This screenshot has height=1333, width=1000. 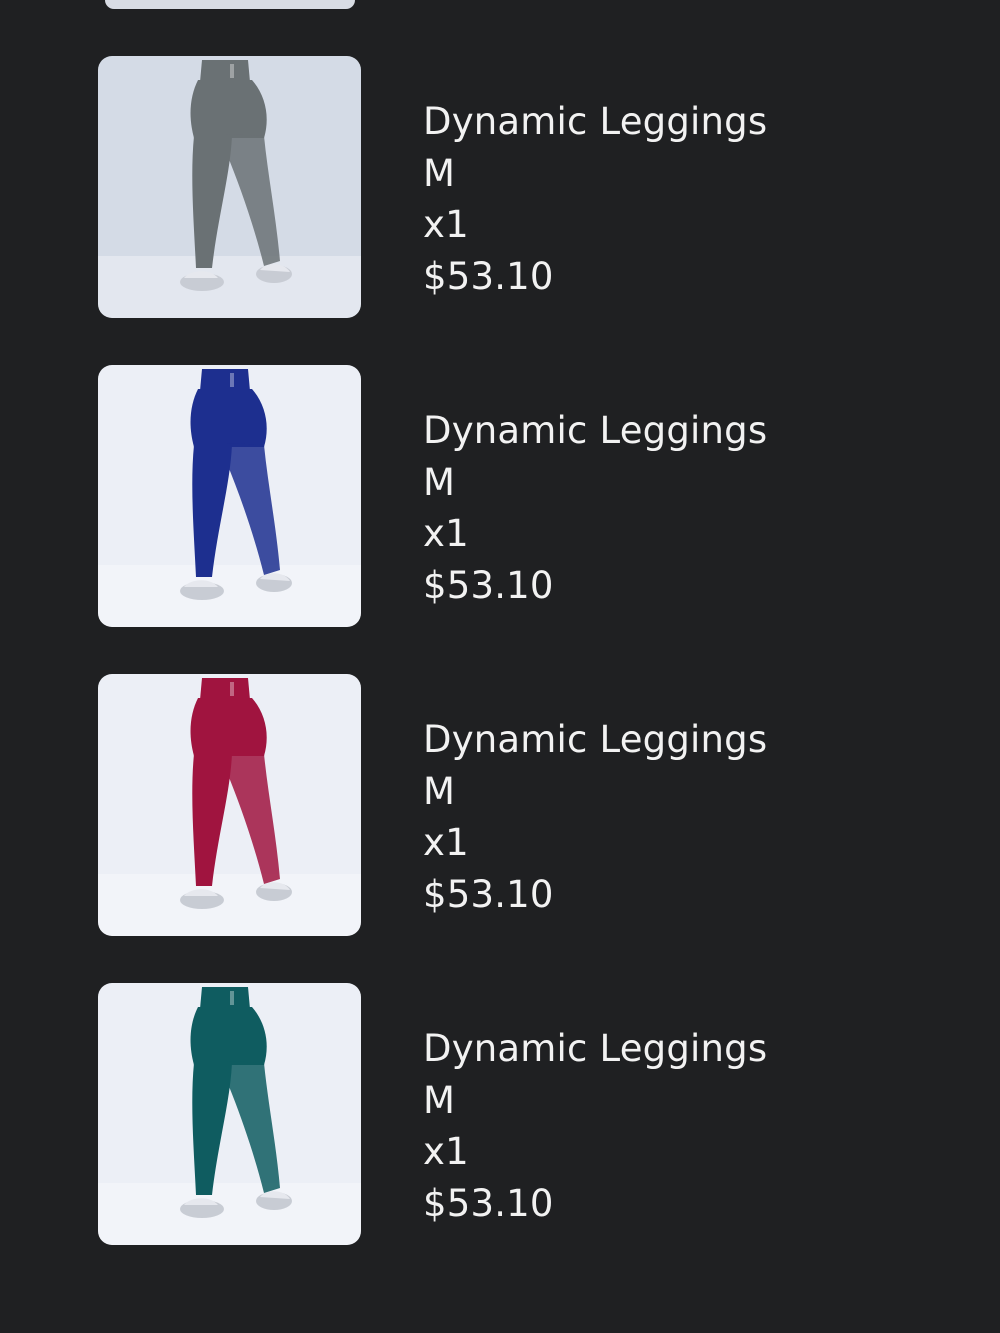 I want to click on teal-leggings-photo, so click(x=229, y=1114).